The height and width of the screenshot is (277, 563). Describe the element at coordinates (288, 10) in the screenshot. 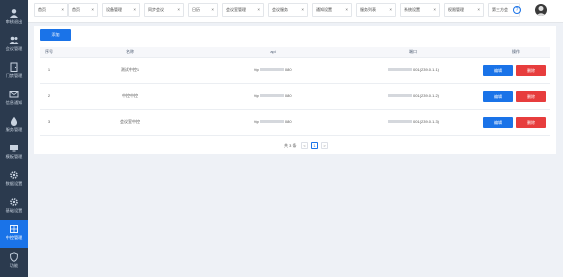

I see `tab-service: 会议服务 ×` at that location.